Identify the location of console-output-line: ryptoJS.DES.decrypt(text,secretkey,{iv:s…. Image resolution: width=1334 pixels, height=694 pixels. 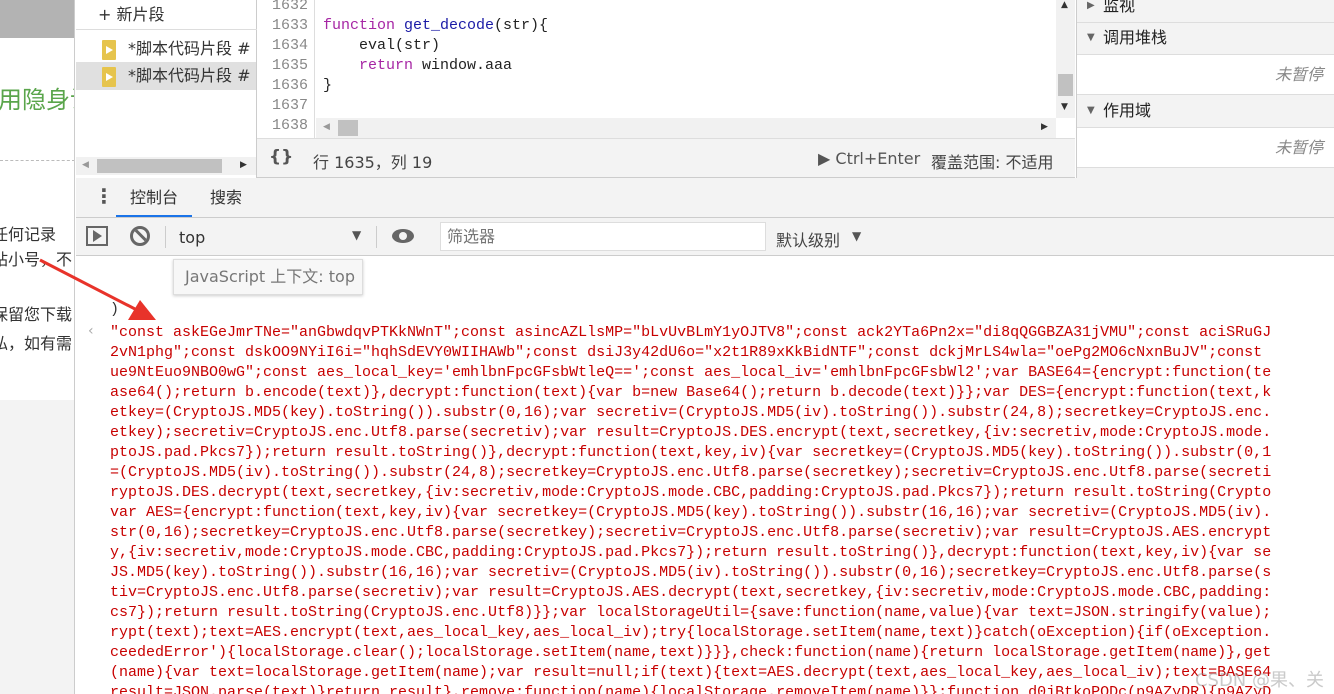
(691, 492).